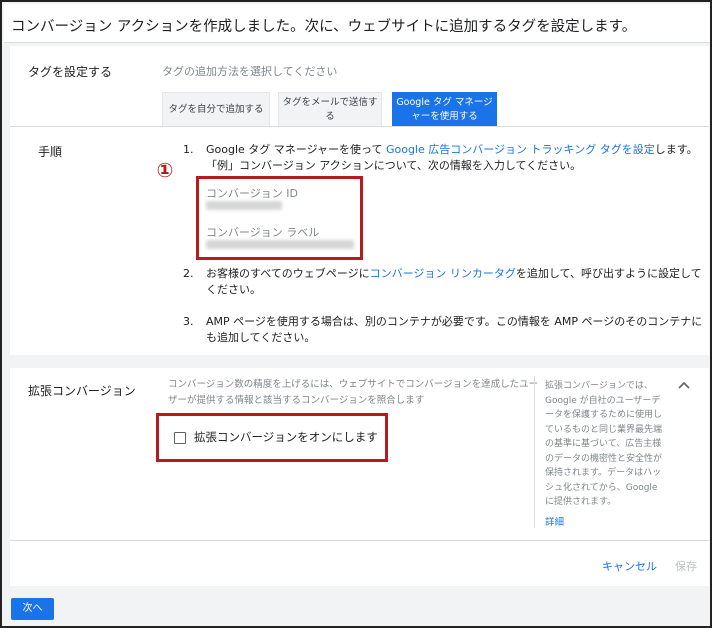 The image size is (712, 628). I want to click on side-info-line: に提供されます。, so click(581, 502).